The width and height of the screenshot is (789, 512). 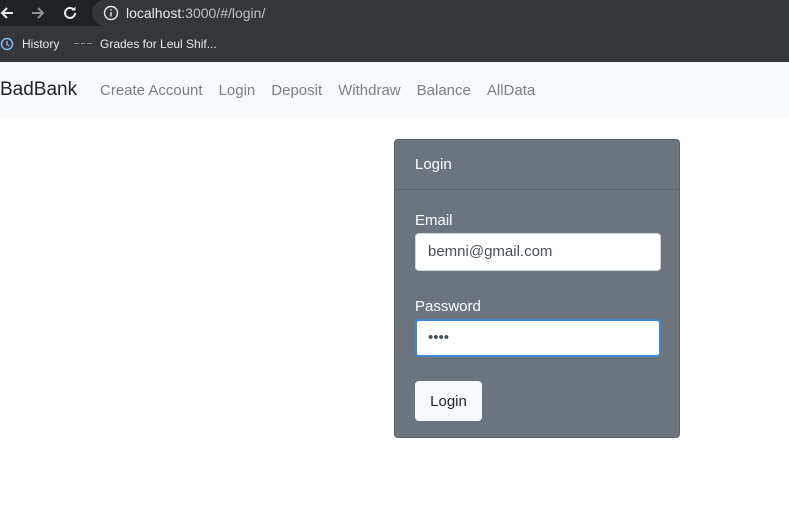 I want to click on nav-deposit: Deposit, so click(x=296, y=90).